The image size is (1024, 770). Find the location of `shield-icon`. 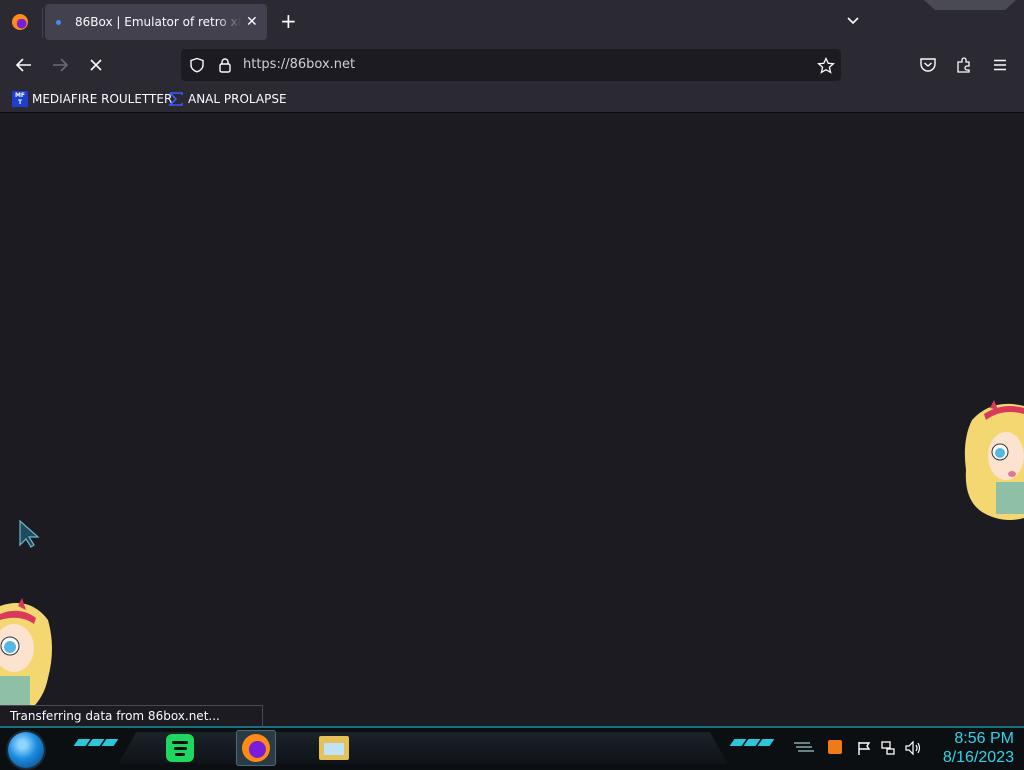

shield-icon is located at coordinates (197, 65).